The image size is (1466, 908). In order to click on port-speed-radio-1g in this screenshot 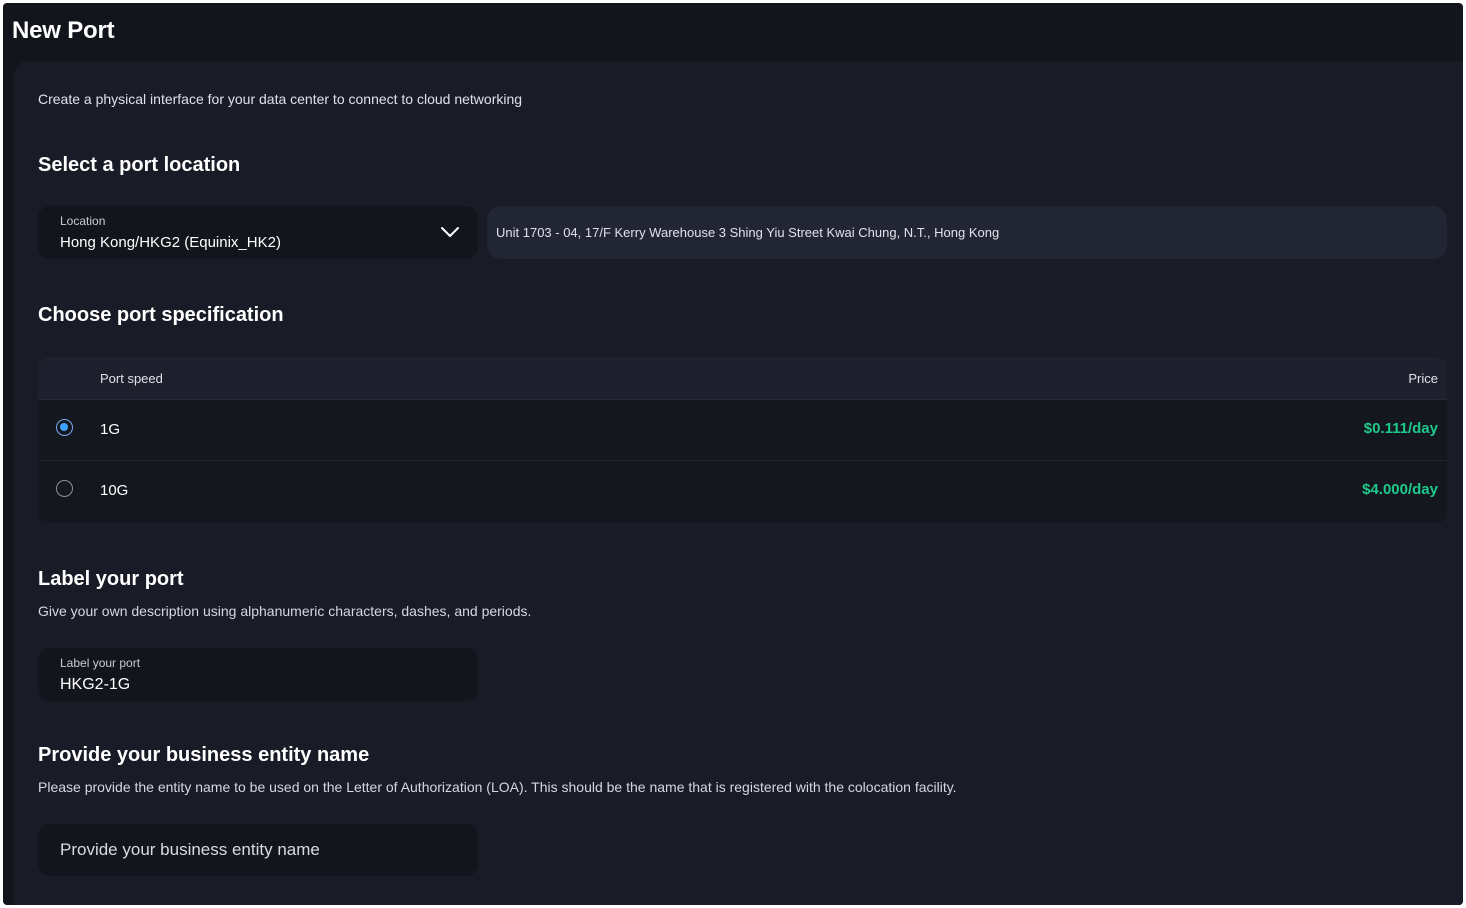, I will do `click(64, 427)`.